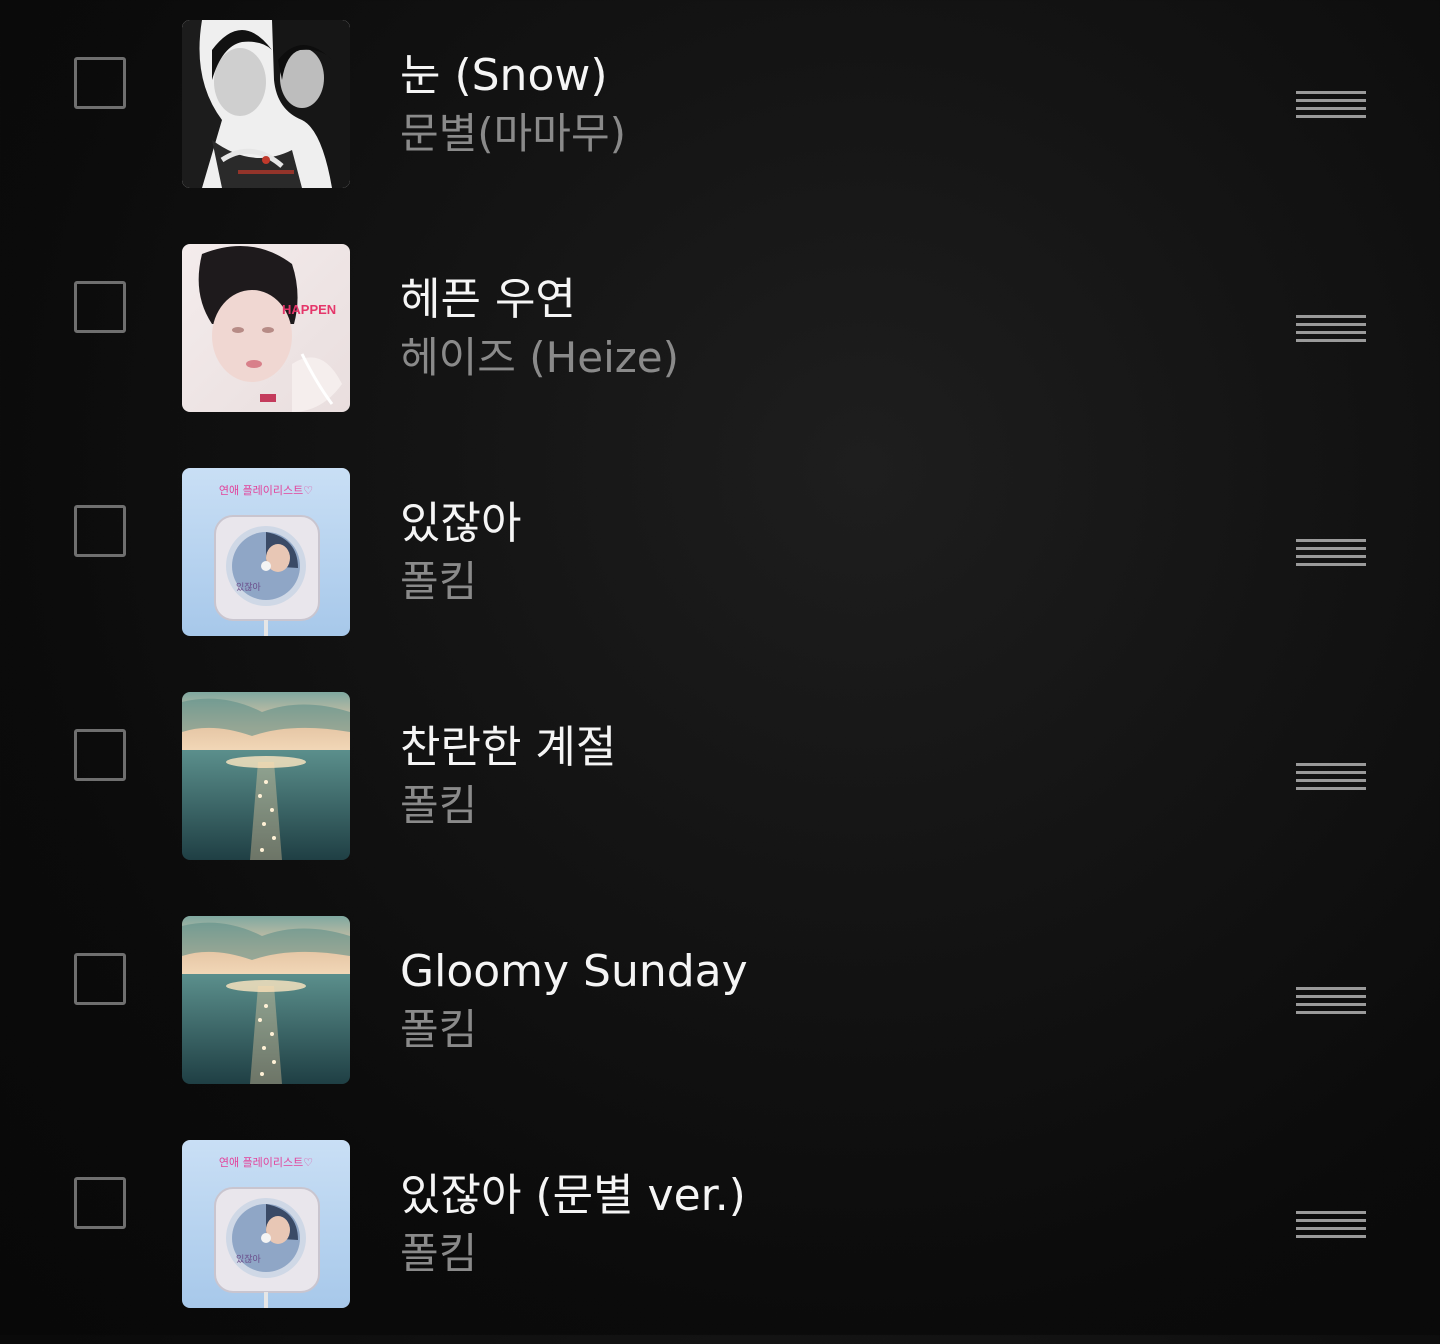 This screenshot has width=1440, height=1344. What do you see at coordinates (513, 133) in the screenshot?
I see `track-artist: 문별(마마무)` at bounding box center [513, 133].